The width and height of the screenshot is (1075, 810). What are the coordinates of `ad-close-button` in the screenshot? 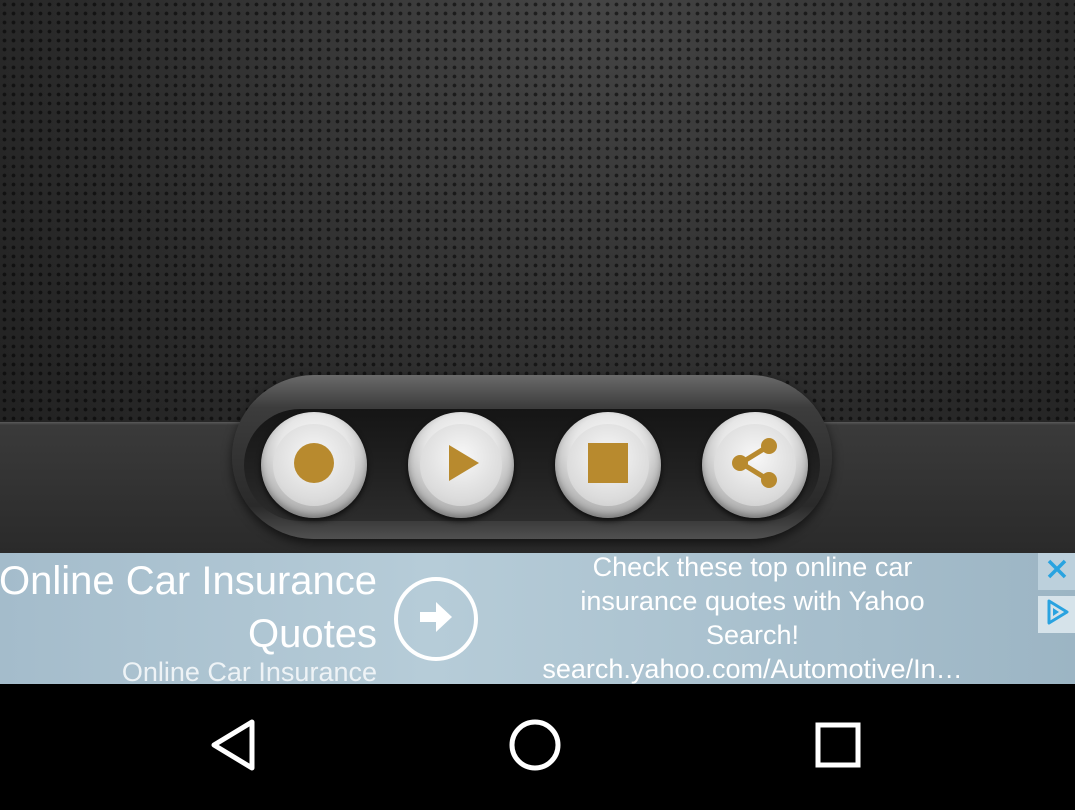 It's located at (1056, 571).